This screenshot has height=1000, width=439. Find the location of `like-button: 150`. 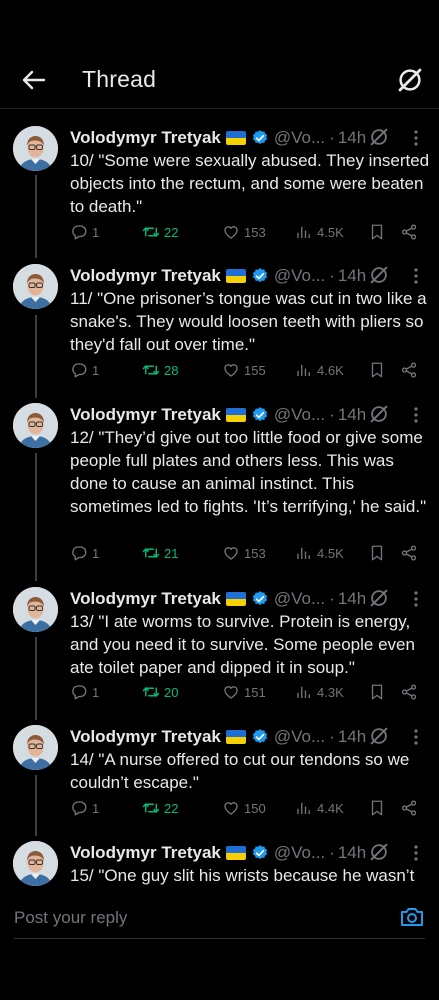

like-button: 150 is located at coordinates (244, 808).